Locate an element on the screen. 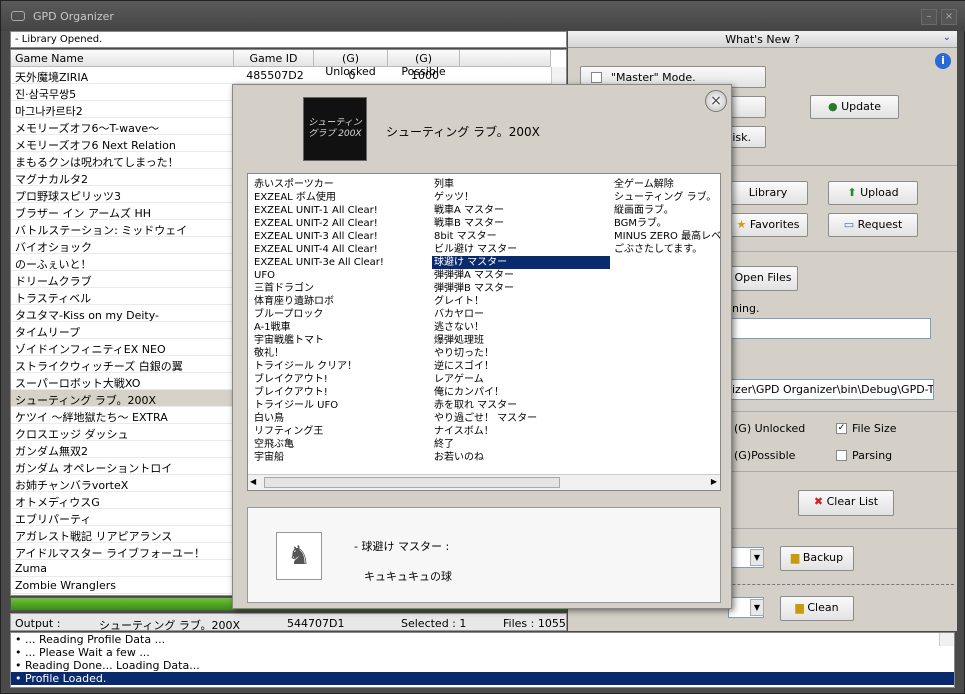  achievement-item: やり切った！ is located at coordinates (521, 353).